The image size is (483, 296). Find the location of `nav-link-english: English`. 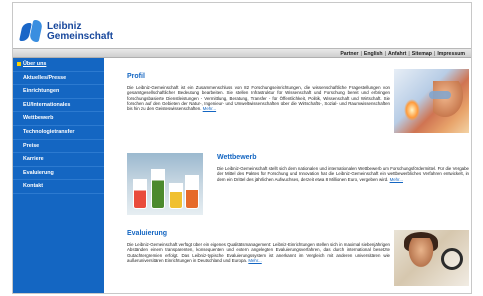

nav-link-english: English is located at coordinates (373, 54).